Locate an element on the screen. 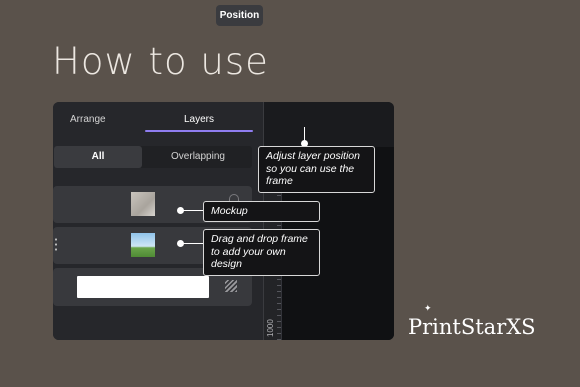 This screenshot has height=387, width=580. layer-filter: All Overlapping is located at coordinates (153, 157).